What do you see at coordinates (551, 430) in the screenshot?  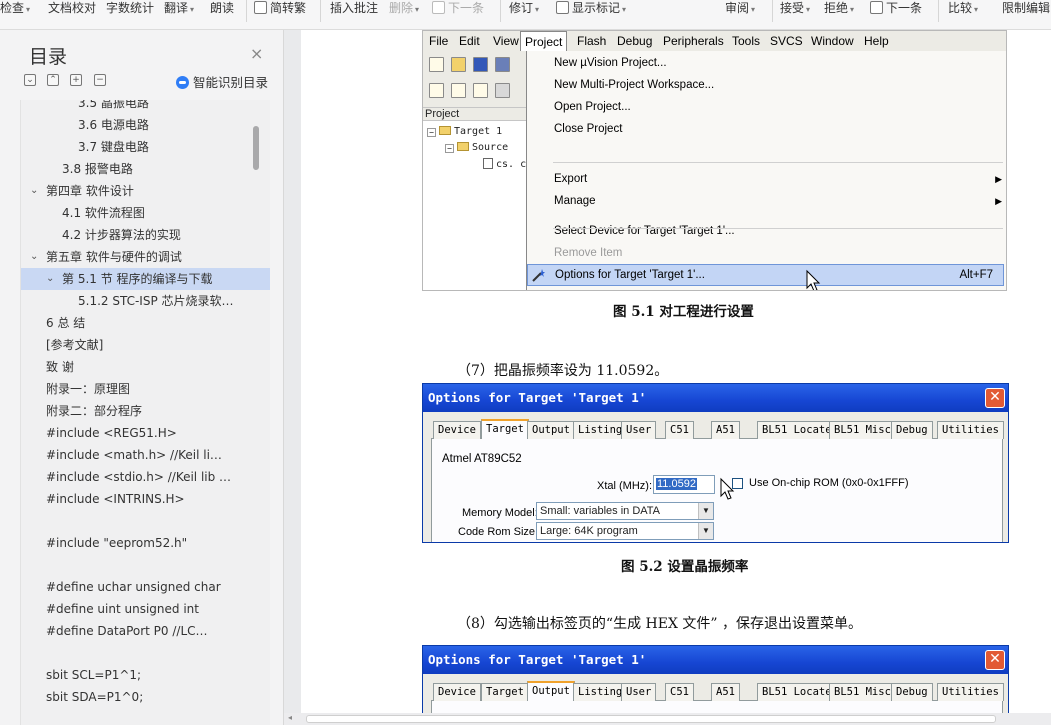 I see `tab-output: Output` at bounding box center [551, 430].